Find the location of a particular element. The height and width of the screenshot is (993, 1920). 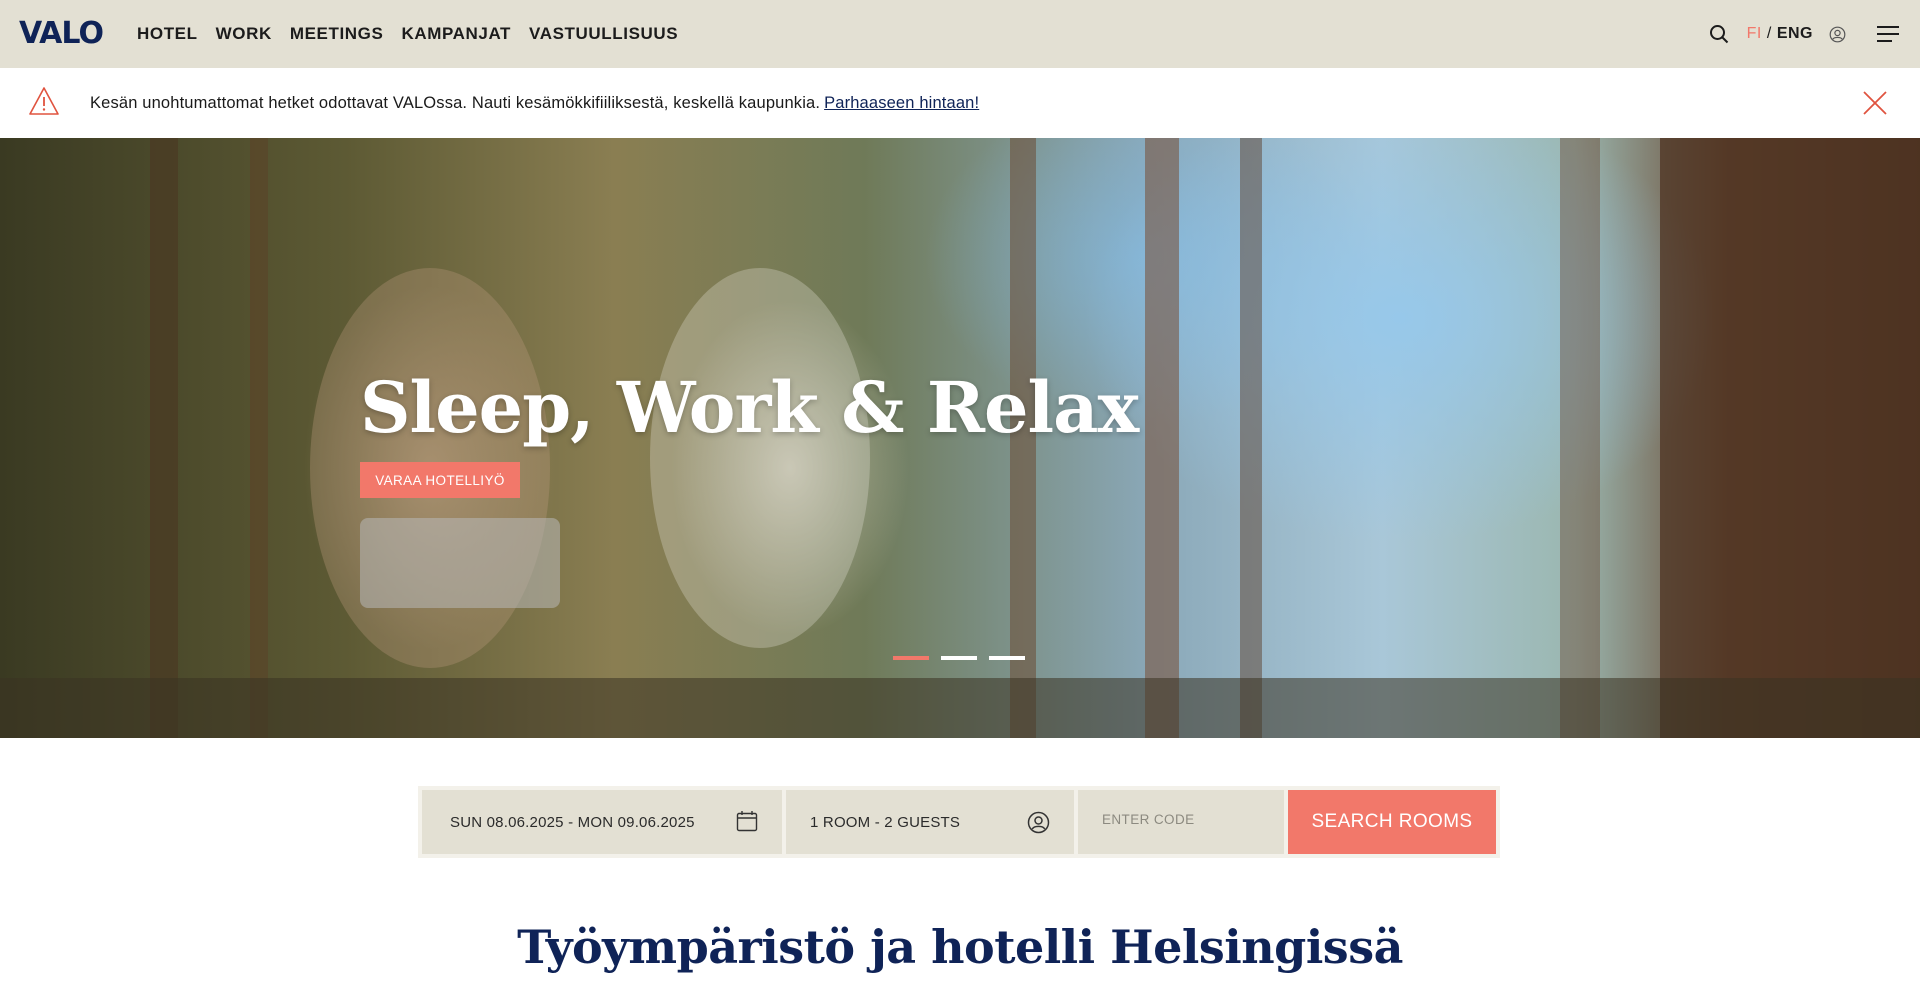

promo-code-placeholder: ENTER CODE is located at coordinates (1148, 819).